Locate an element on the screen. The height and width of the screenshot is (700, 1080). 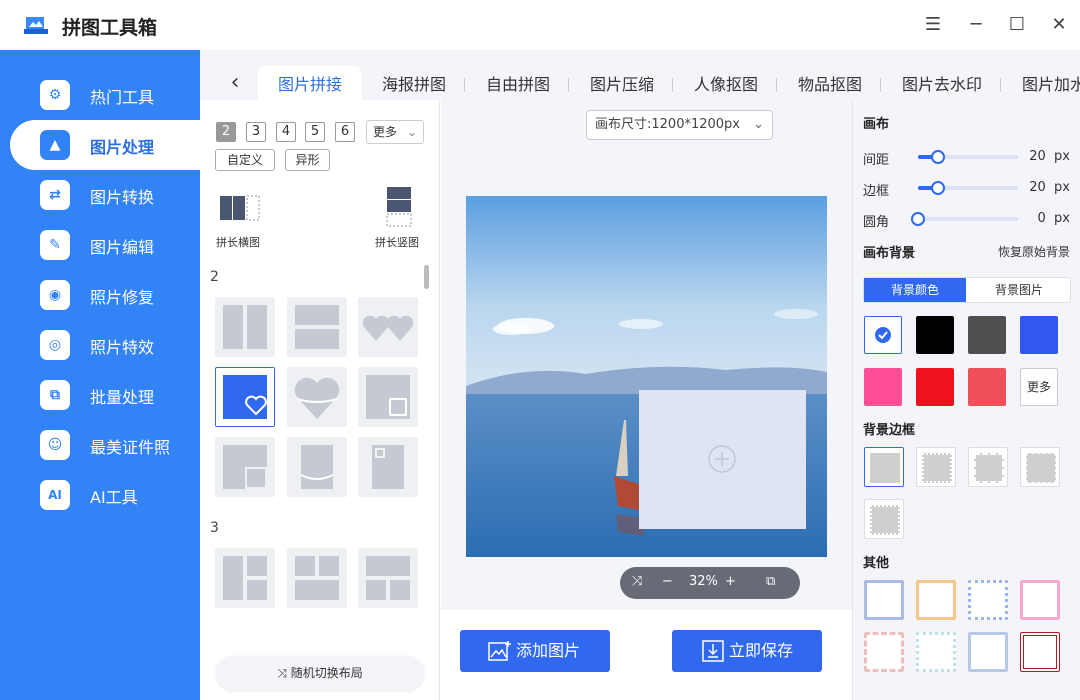
border-style-stamp is located at coordinates (936, 467).